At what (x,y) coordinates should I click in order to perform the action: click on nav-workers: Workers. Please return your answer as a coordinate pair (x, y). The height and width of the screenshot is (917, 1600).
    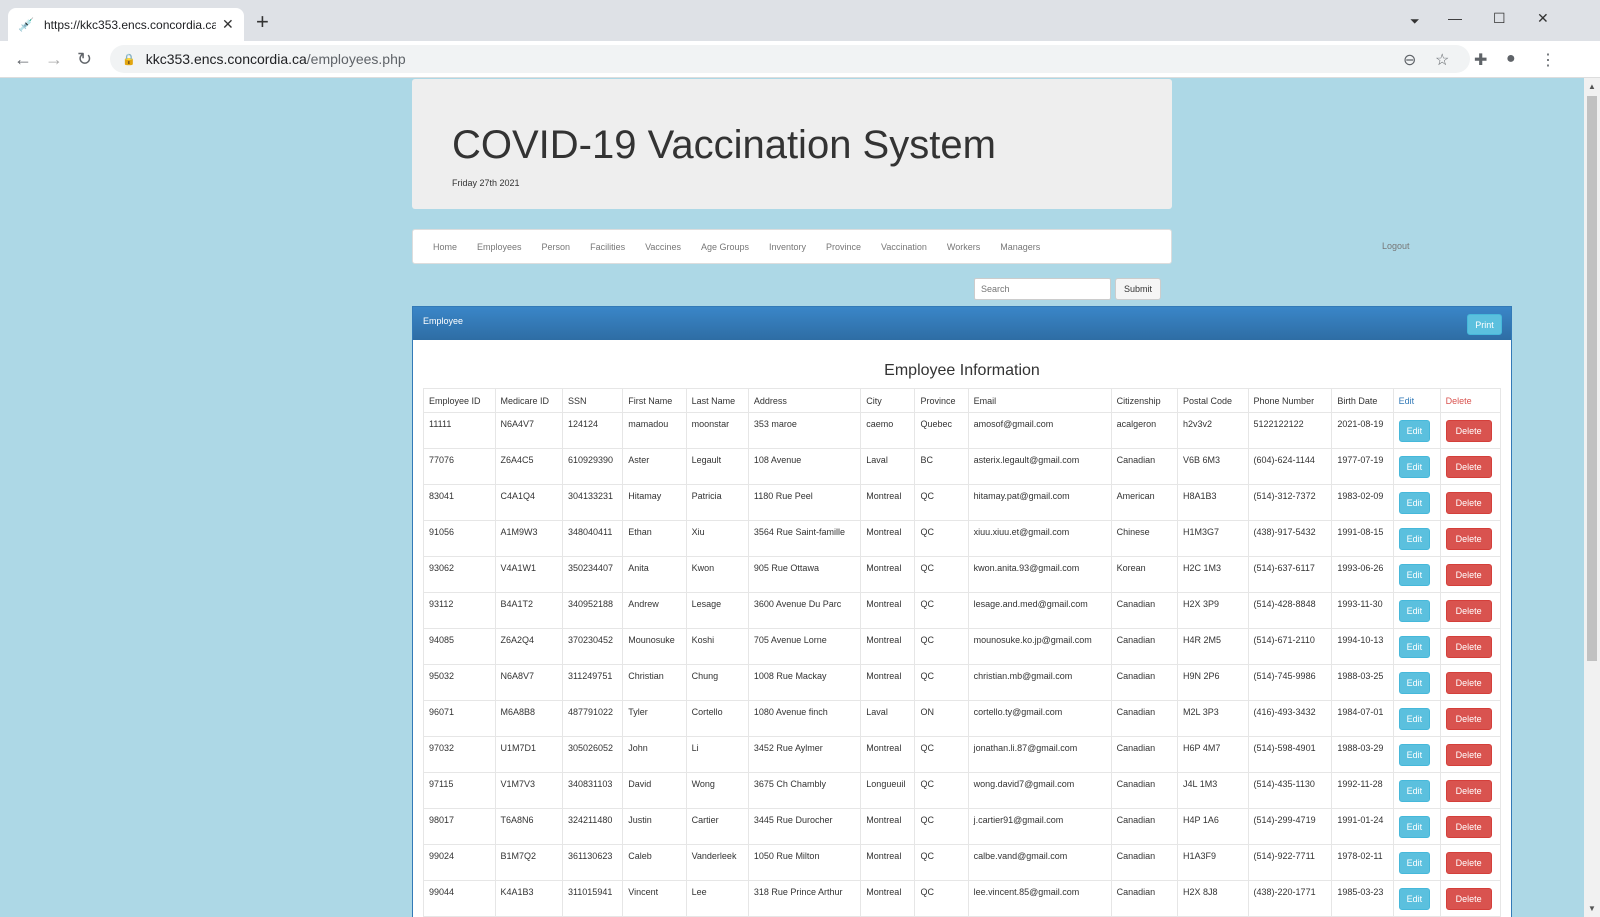
    Looking at the image, I should click on (963, 247).